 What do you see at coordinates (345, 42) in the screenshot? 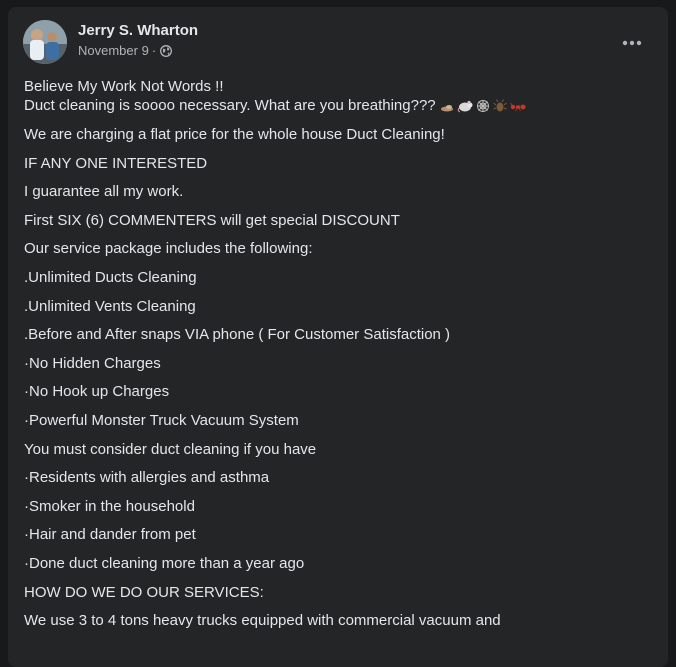
I see `post-header: Jerry S. Wharton November 9 ·` at bounding box center [345, 42].